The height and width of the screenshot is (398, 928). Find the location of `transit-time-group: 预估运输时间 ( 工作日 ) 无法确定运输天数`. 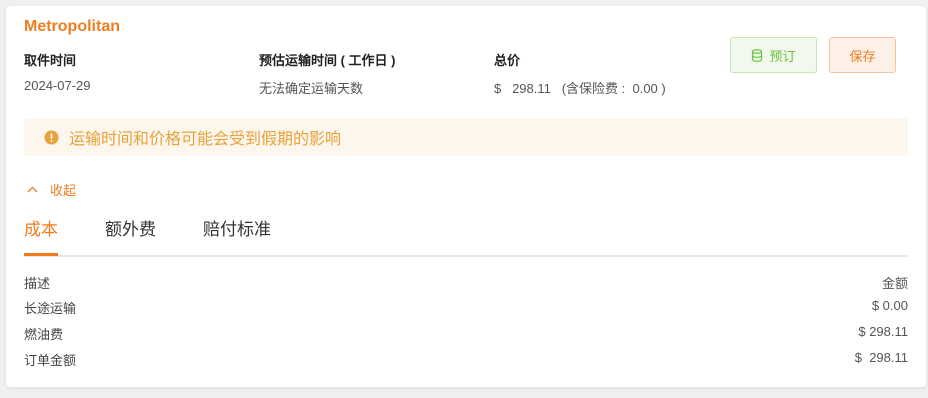

transit-time-group: 预估运输时间 ( 工作日 ) 无法确定运输天数 is located at coordinates (327, 73).